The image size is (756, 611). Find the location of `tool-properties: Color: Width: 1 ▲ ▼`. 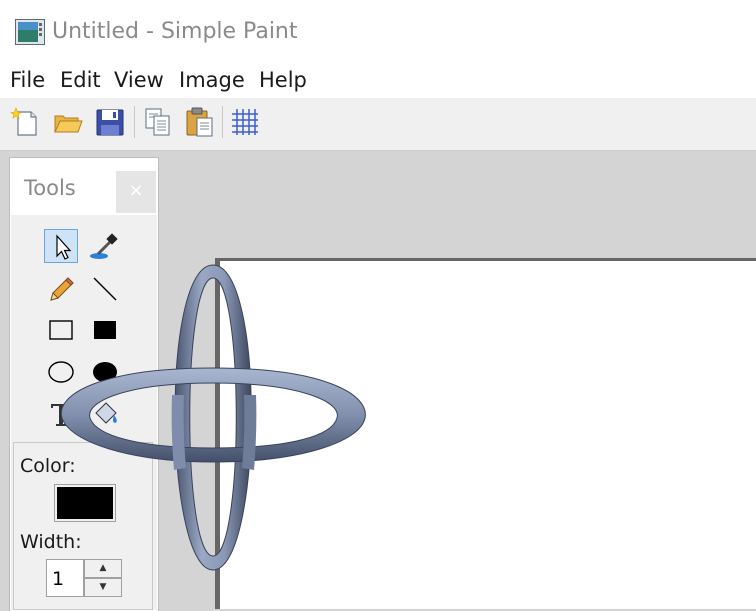

tool-properties: Color: Width: 1 ▲ ▼ is located at coordinates (83, 526).